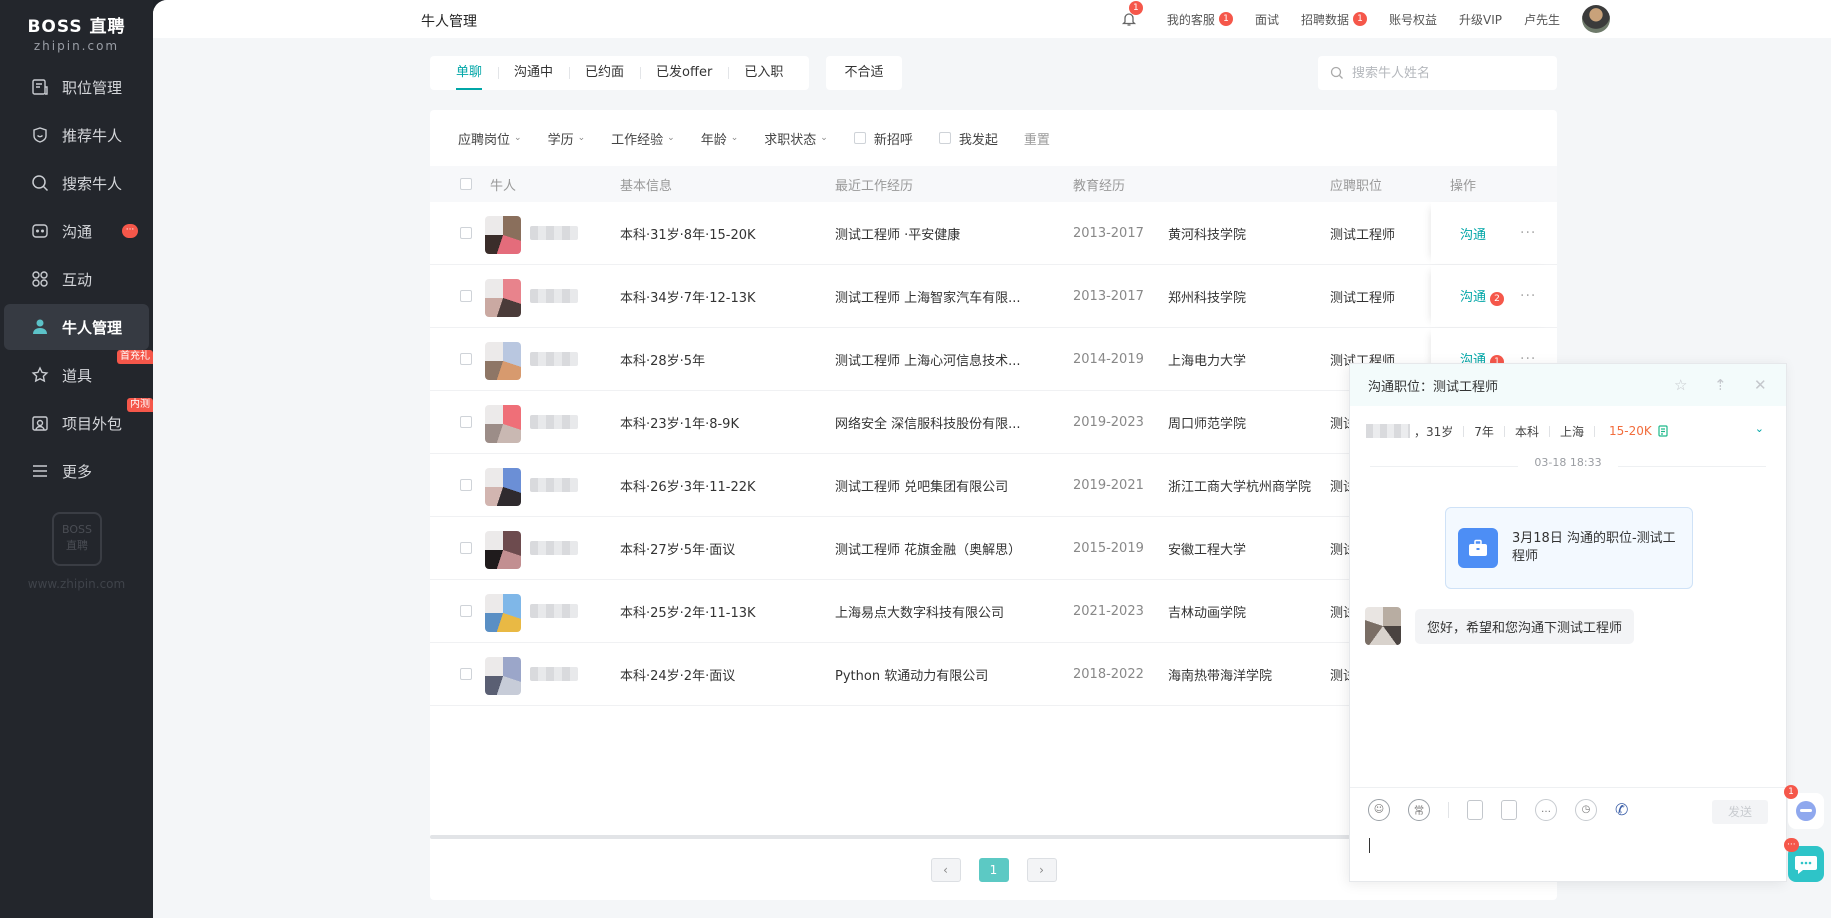  Describe the element at coordinates (1804, 860) in the screenshot. I see `chat-float-button: ···` at that location.